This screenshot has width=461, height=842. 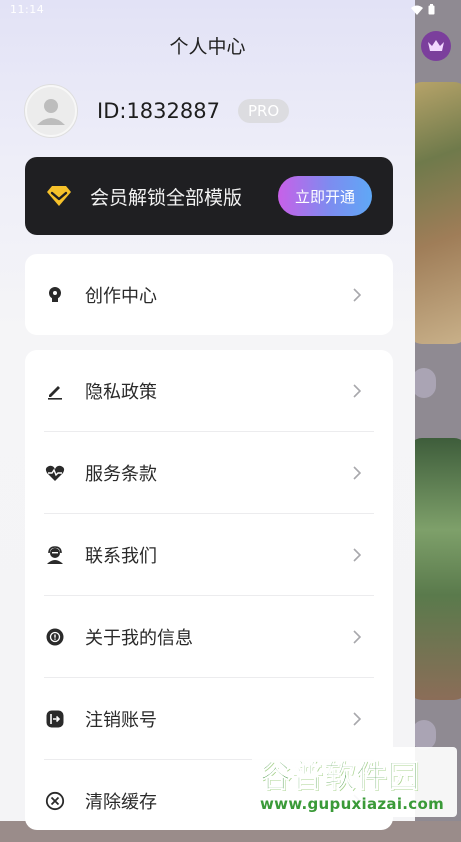 I want to click on pencil-icon, so click(x=55, y=391).